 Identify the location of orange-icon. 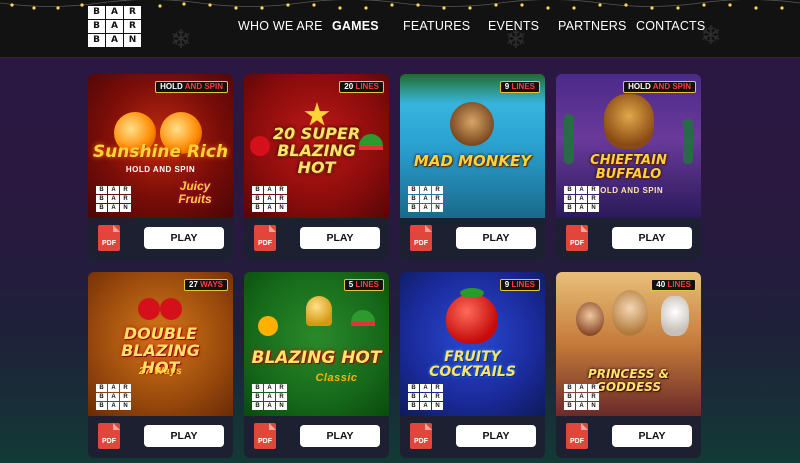
(268, 326).